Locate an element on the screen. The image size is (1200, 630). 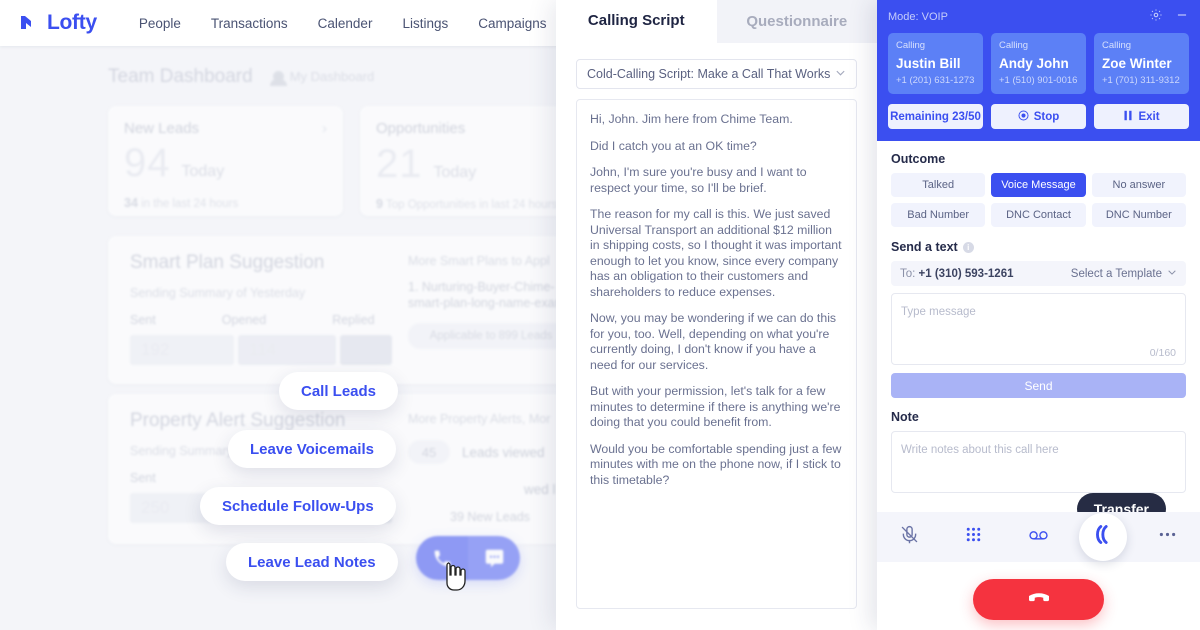
dialer-toolbar is located at coordinates (1038, 537).